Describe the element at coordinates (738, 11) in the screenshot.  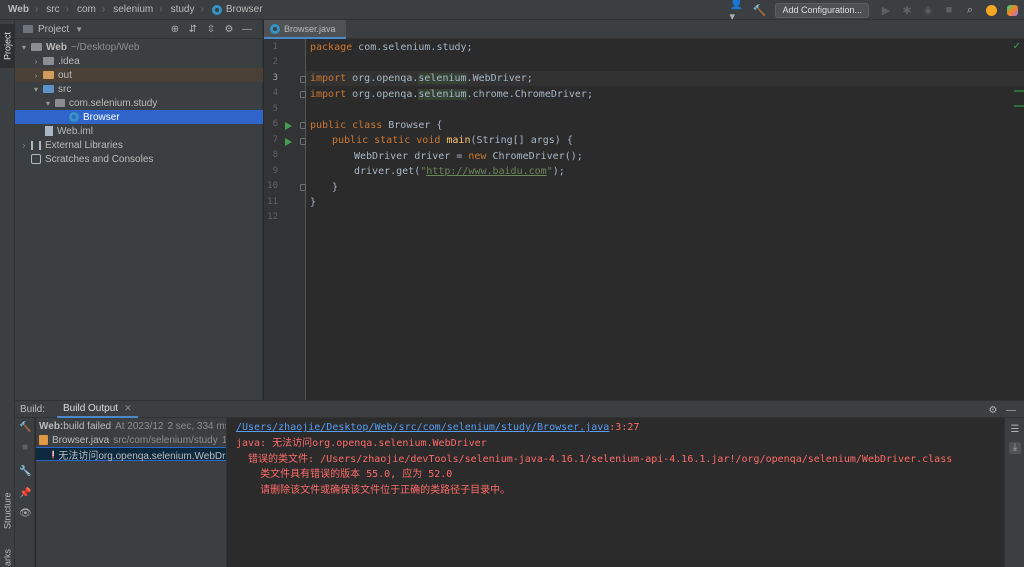
I see `user-icon: 👤▾` at that location.